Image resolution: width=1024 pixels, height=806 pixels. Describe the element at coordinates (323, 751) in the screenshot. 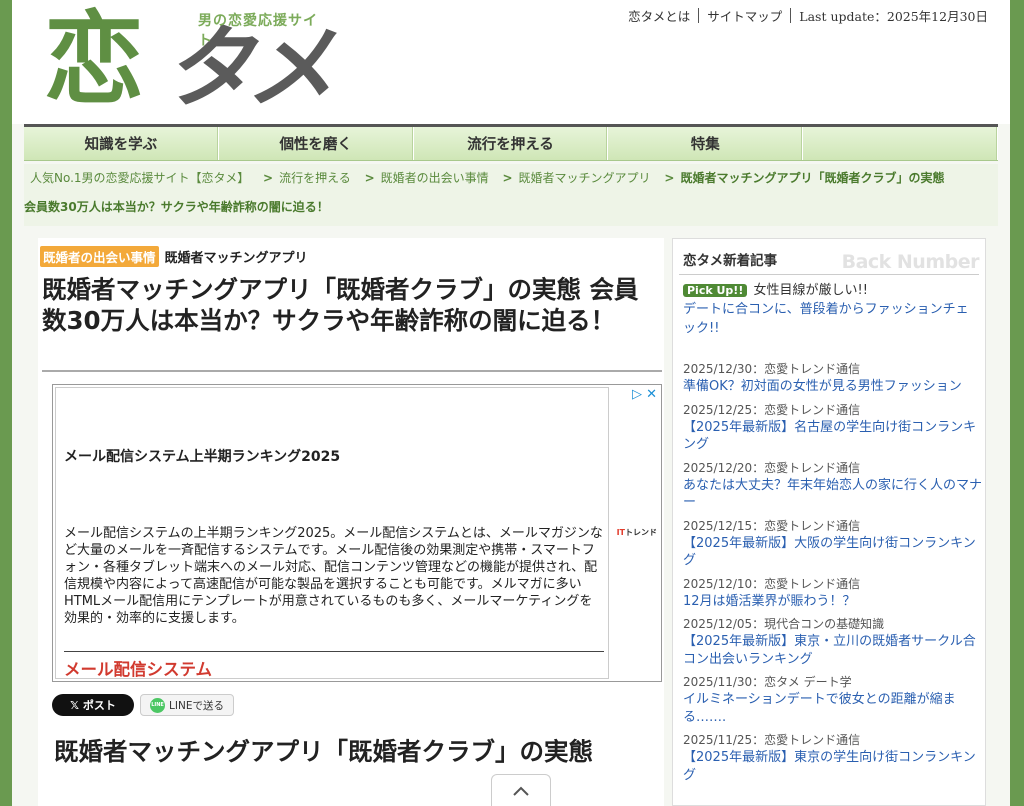

I see `section-title: 既婚者マッチングアプリ「既婚者クラブ」の実態` at that location.